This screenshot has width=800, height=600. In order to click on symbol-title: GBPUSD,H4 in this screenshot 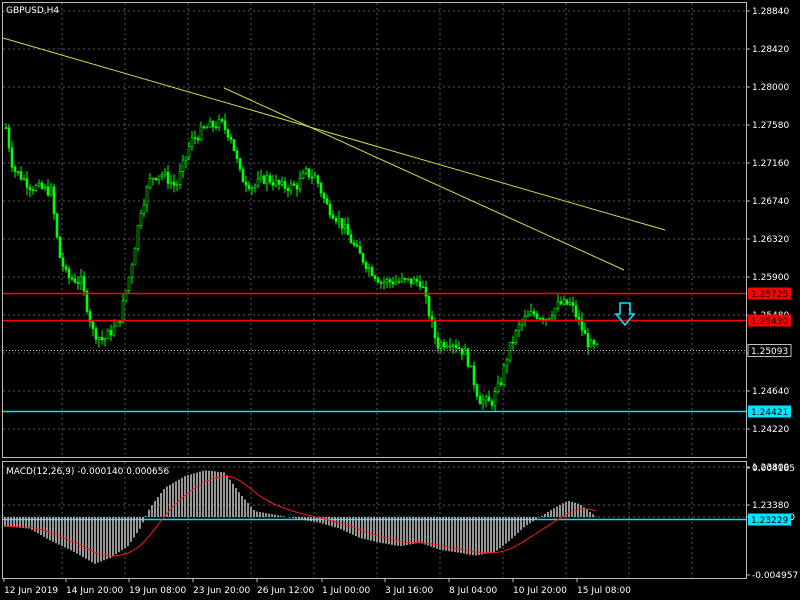, I will do `click(32, 11)`.